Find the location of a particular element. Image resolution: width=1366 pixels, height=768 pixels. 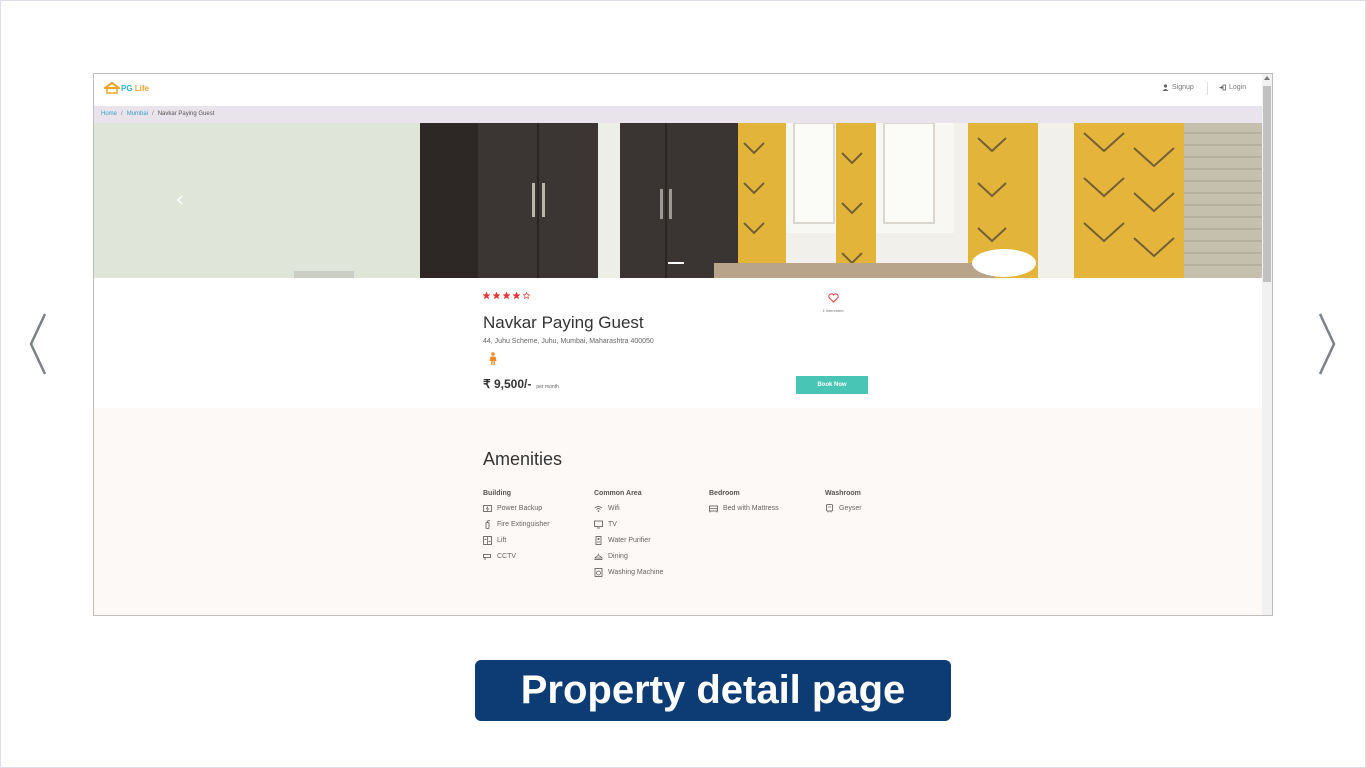

amenity-group-bedroom: Bedroom Bed with Mattress is located at coordinates (744, 503).